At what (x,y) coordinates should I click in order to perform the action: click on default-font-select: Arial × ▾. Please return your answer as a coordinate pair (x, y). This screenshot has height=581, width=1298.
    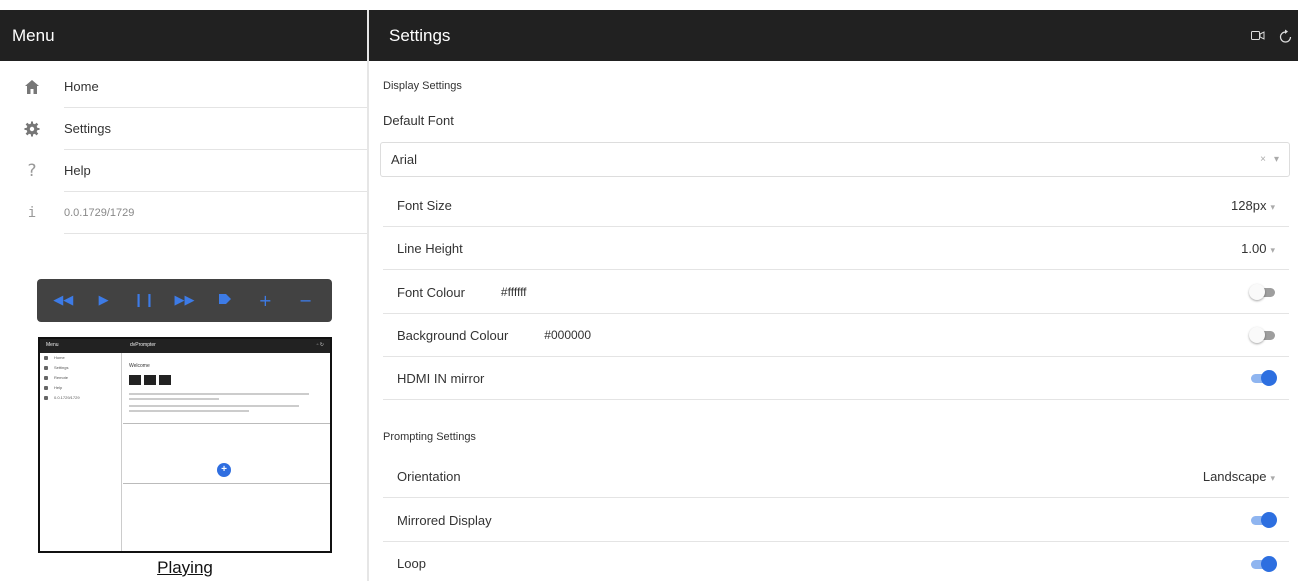
    Looking at the image, I should click on (835, 159).